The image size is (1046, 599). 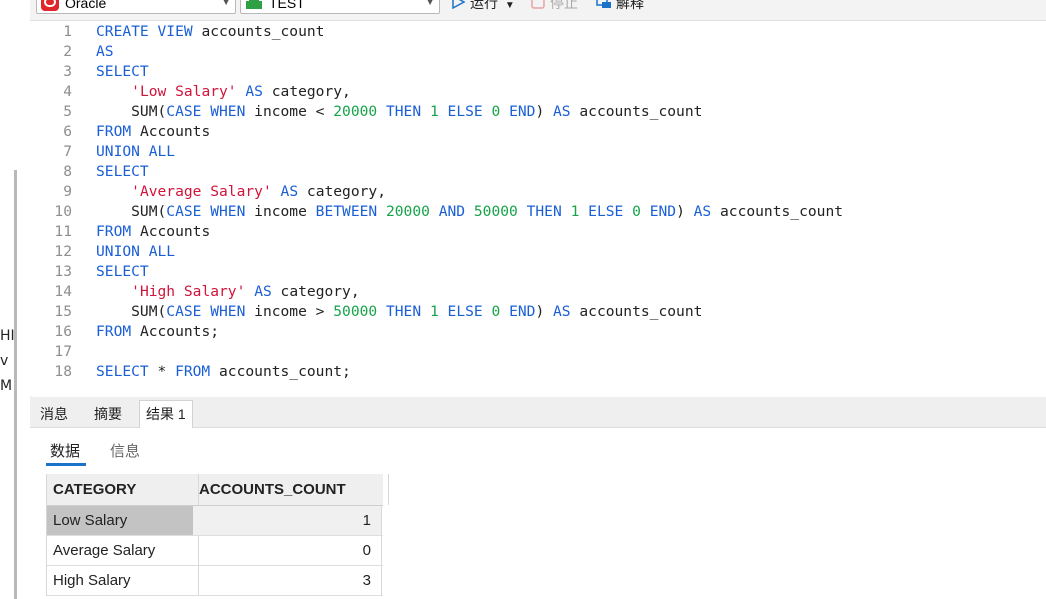 I want to click on code-line: 4 'Low Salary' AS category,, so click(x=538, y=92).